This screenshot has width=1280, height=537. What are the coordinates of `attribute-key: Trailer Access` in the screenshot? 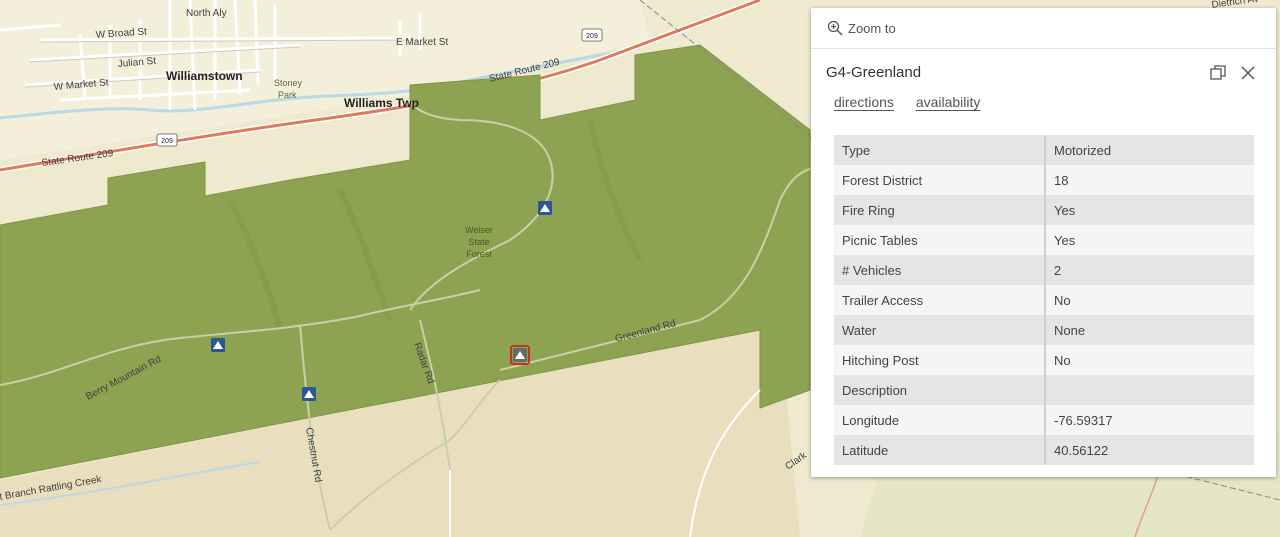 It's located at (940, 300).